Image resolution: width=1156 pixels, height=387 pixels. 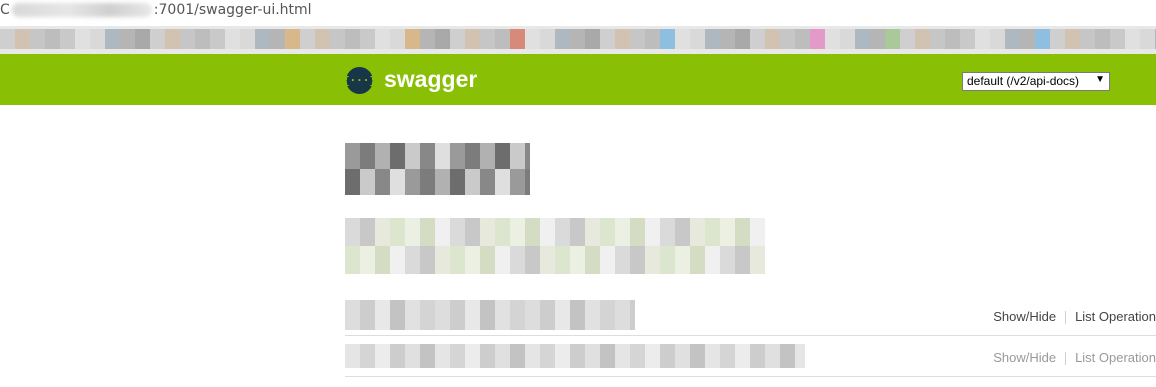 I want to click on swagger-logo-icon: {···}, so click(x=359, y=80).